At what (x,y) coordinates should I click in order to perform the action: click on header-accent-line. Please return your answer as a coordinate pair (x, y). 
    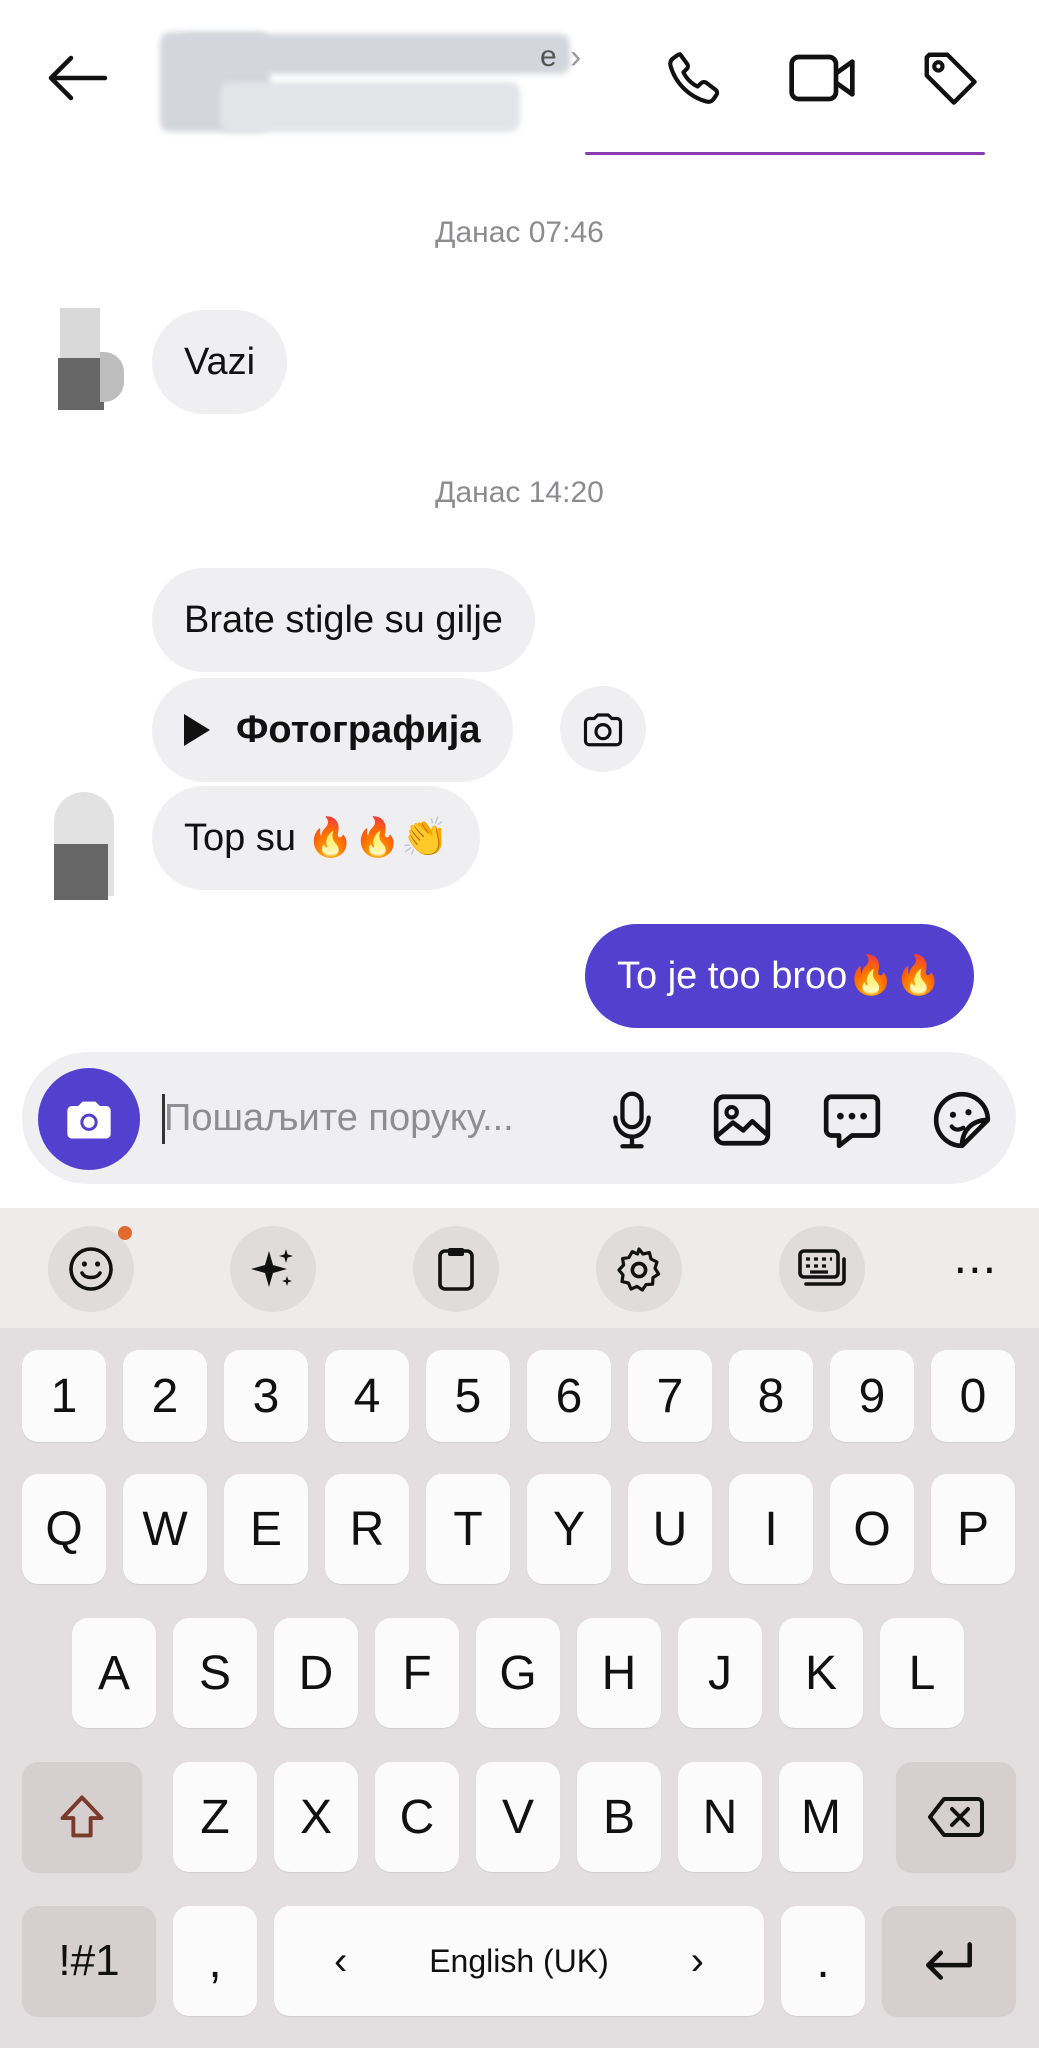
    Looking at the image, I should click on (785, 153).